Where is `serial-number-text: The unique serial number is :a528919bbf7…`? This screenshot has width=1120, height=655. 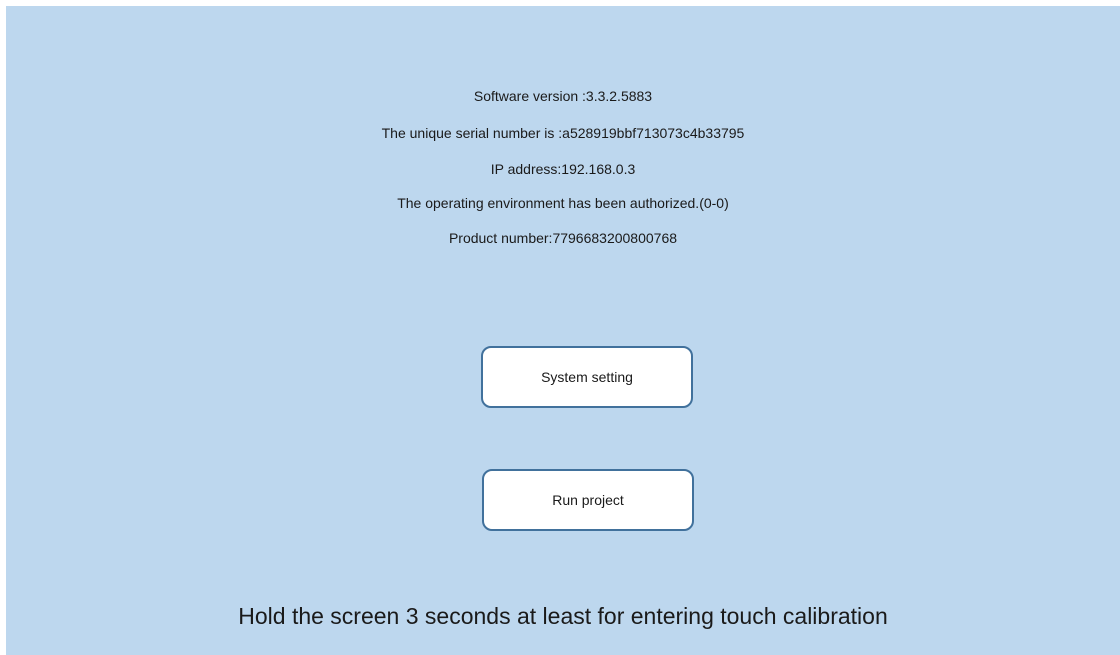 serial-number-text: The unique serial number is :a528919bbf7… is located at coordinates (563, 133).